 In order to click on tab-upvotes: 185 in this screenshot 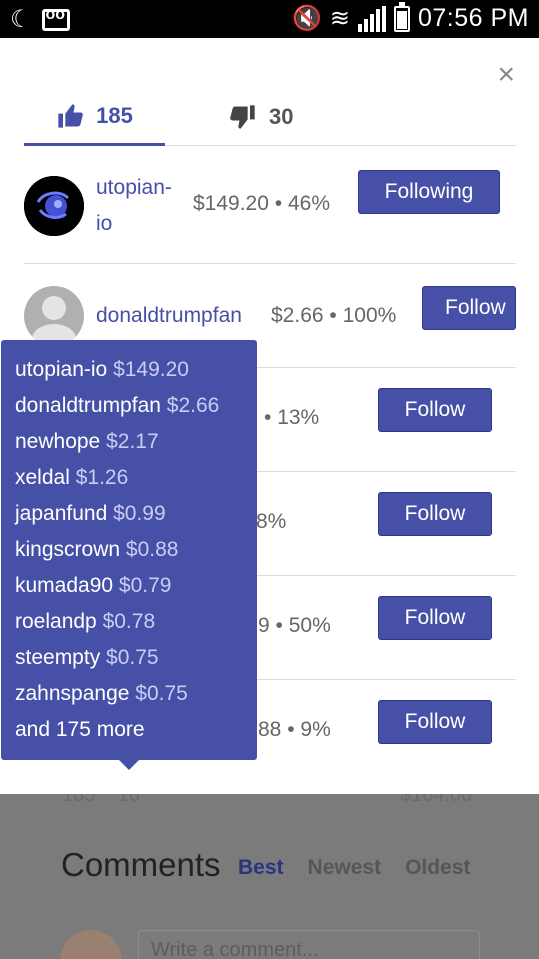, I will do `click(94, 117)`.